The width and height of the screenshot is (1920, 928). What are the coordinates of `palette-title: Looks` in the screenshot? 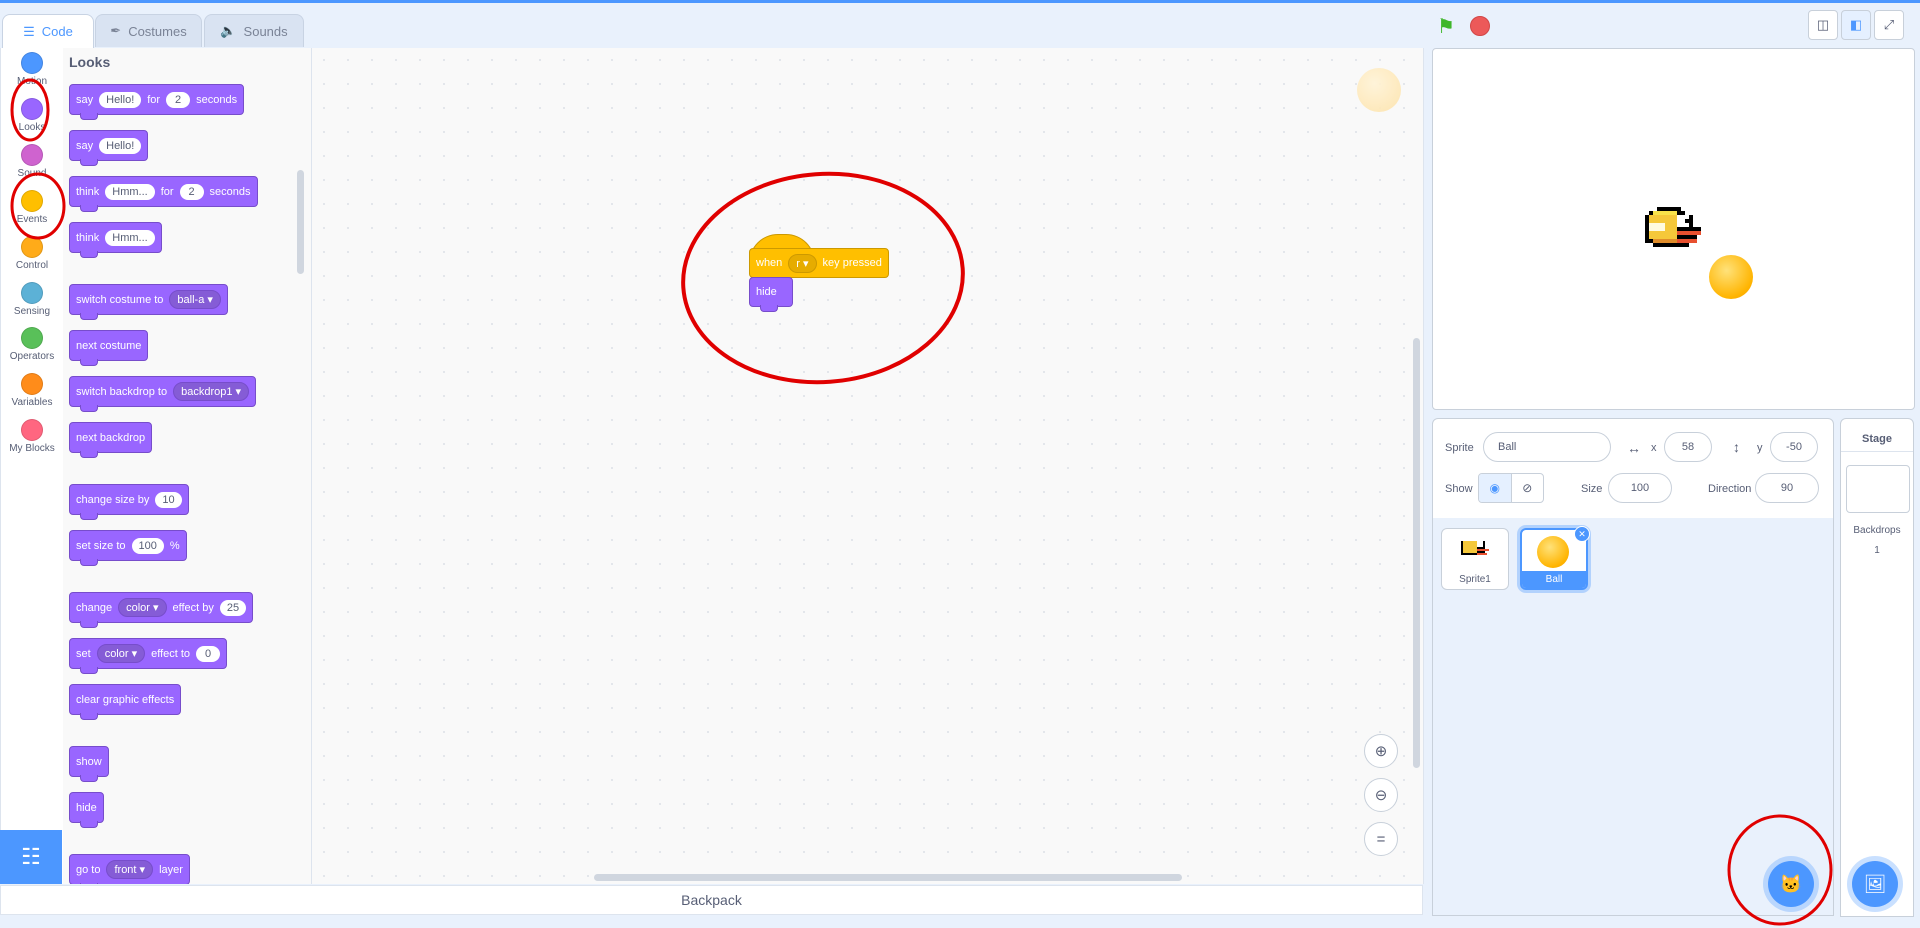 It's located at (90, 62).